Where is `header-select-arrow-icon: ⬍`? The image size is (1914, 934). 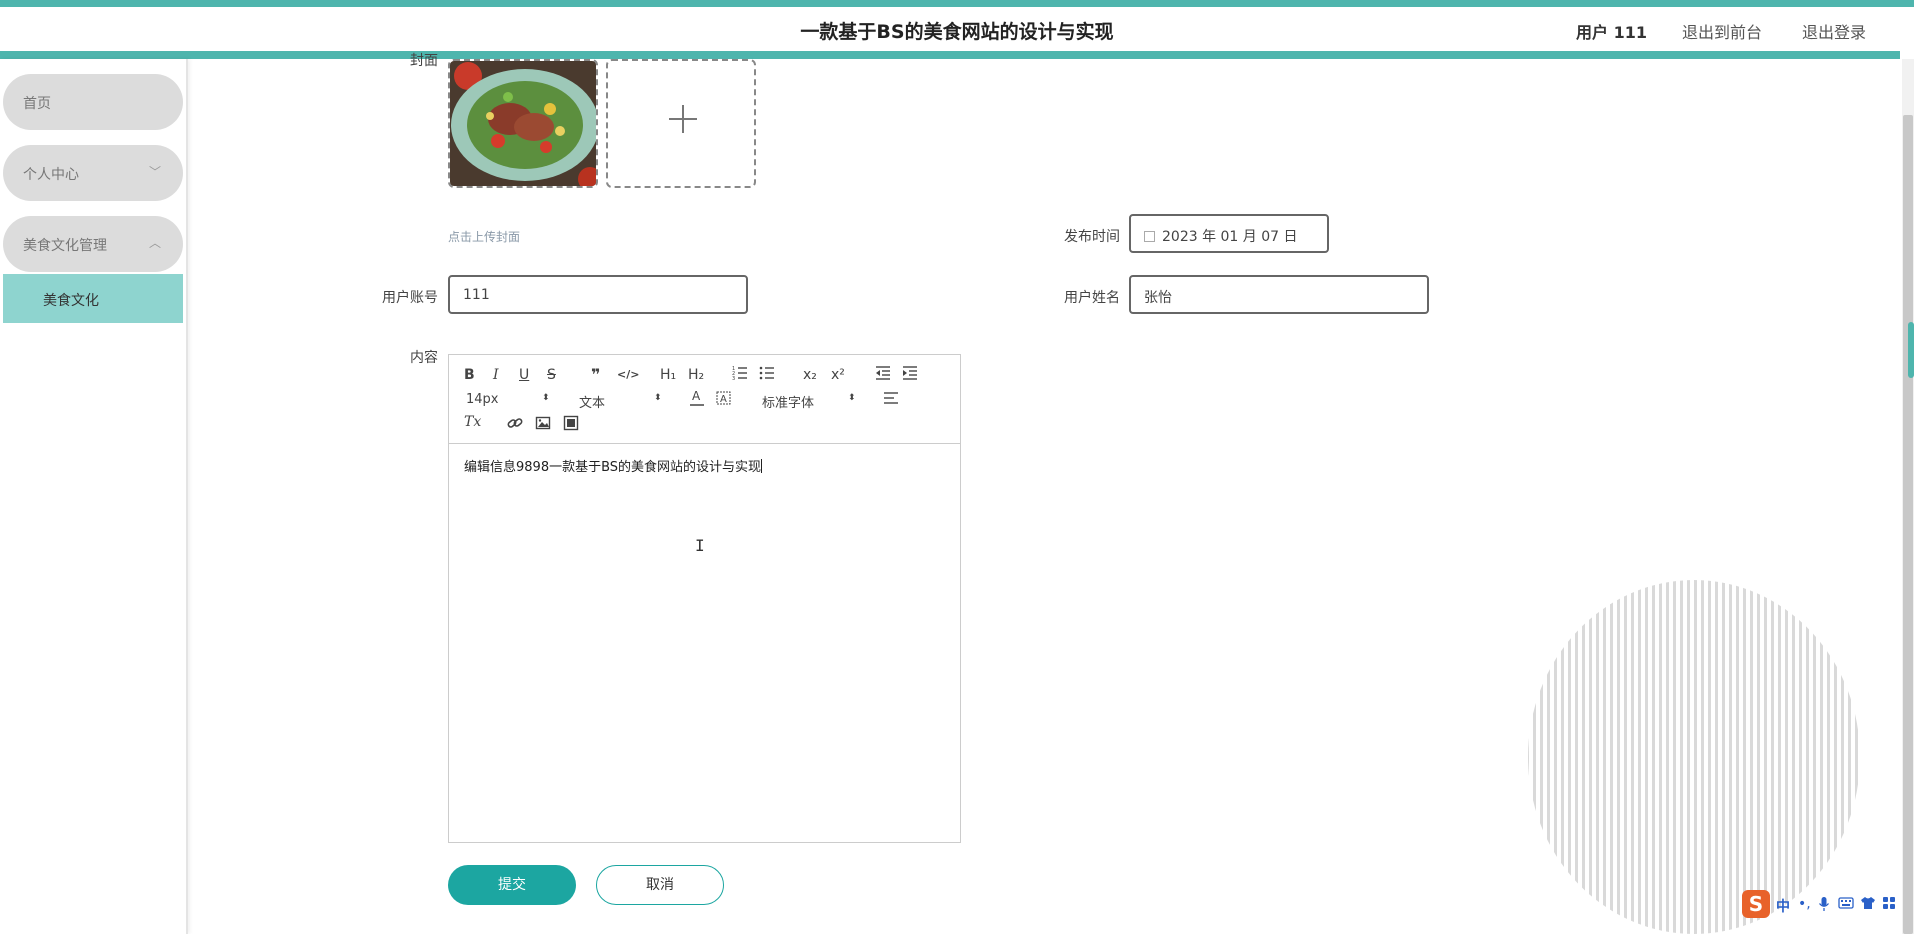 header-select-arrow-icon: ⬍ is located at coordinates (658, 398).